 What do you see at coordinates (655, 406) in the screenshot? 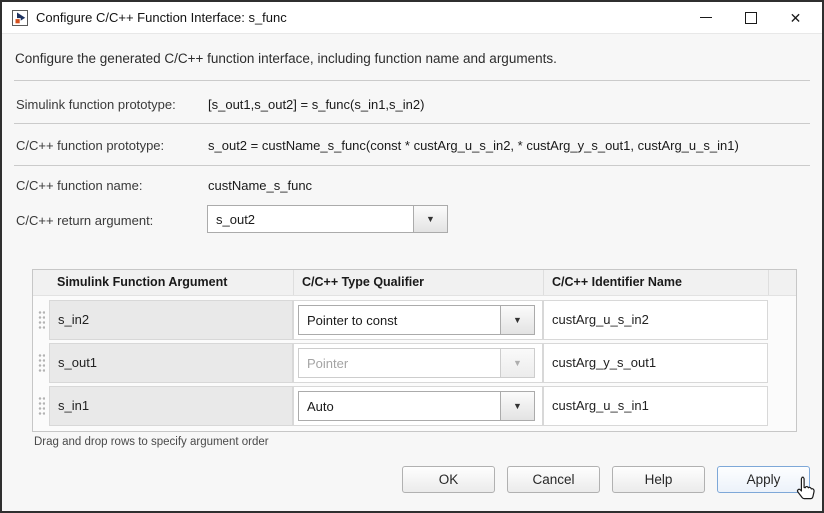
I see `identifier-cell: custArg_u_s_in1` at bounding box center [655, 406].